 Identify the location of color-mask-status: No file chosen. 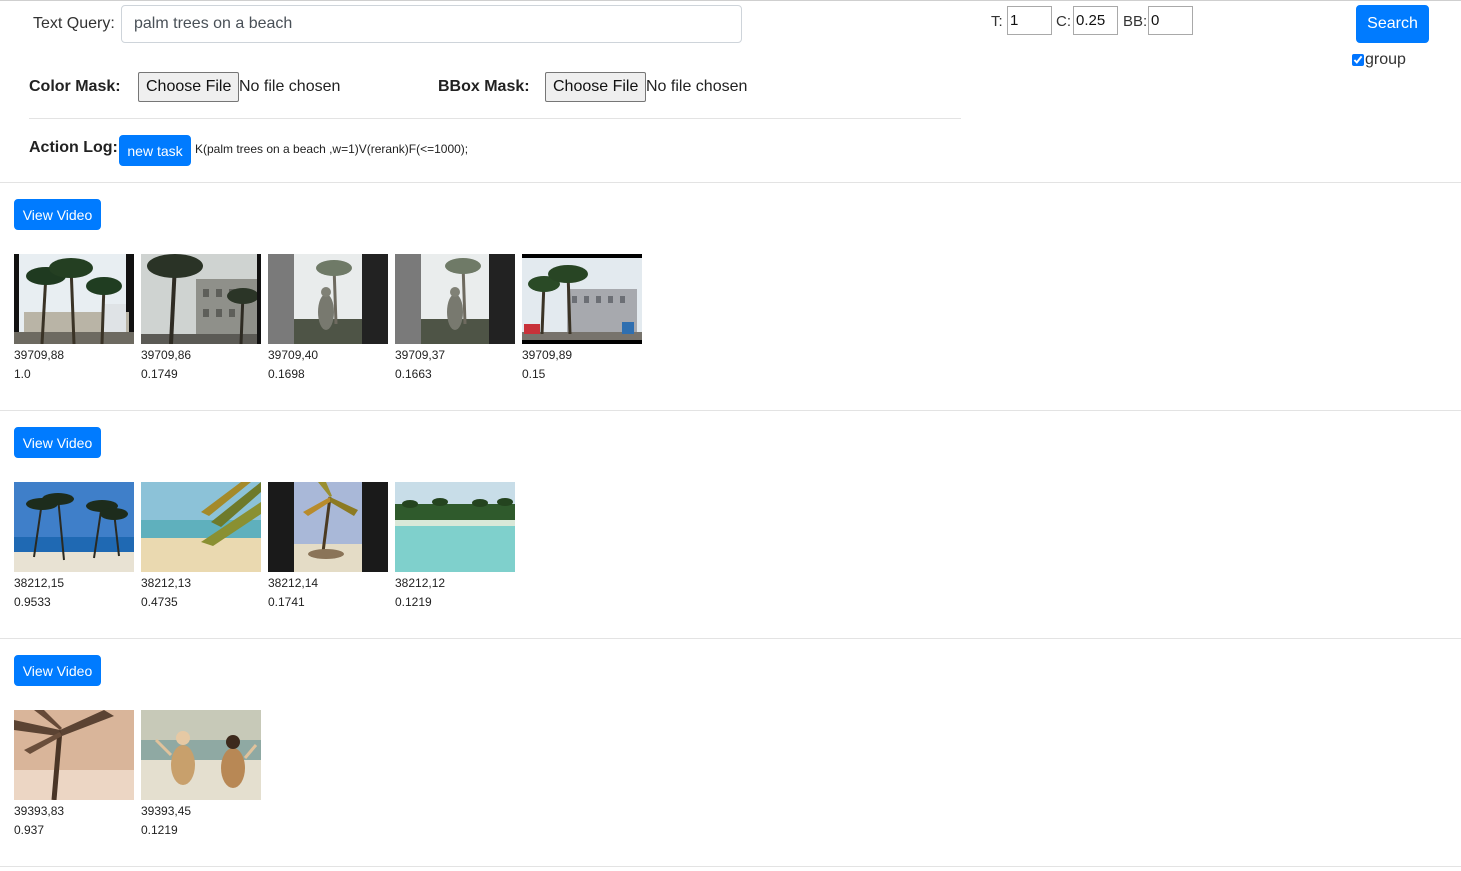
(290, 86).